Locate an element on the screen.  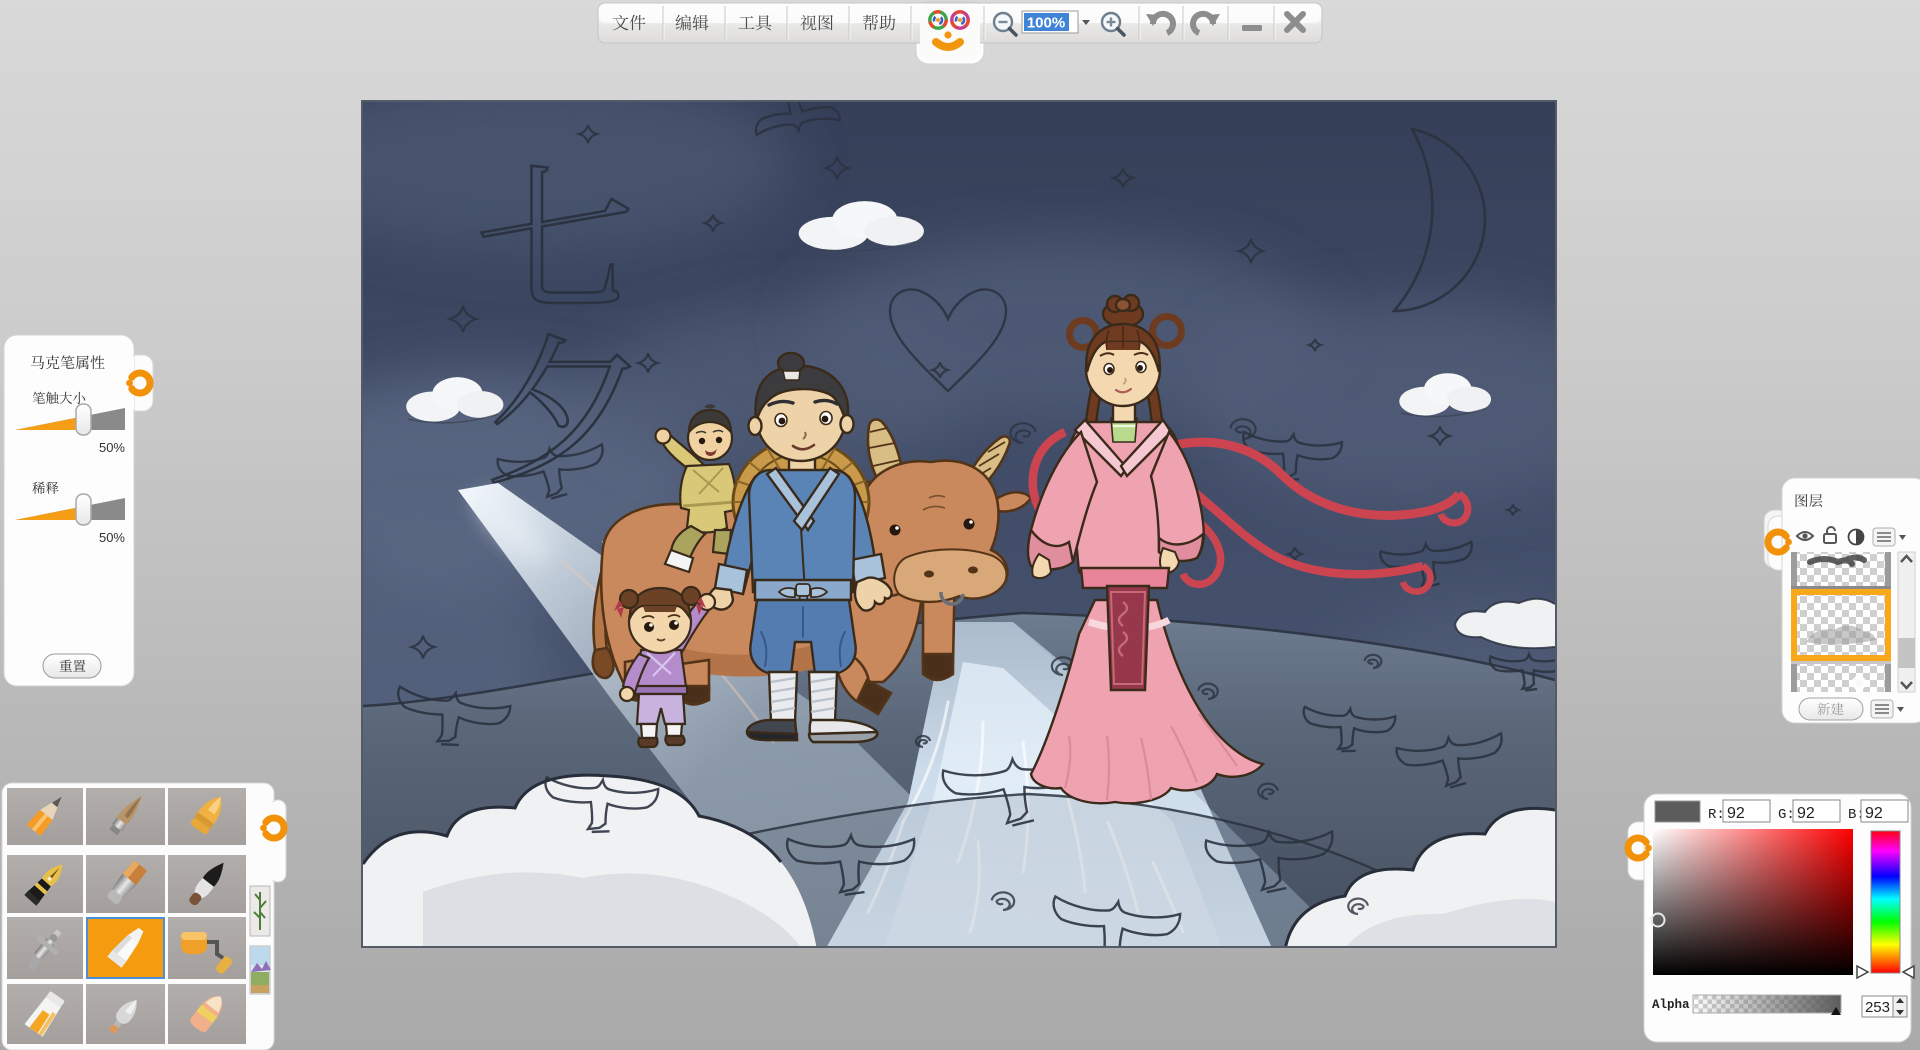
svg-text: R: is located at coordinates (1716, 815).